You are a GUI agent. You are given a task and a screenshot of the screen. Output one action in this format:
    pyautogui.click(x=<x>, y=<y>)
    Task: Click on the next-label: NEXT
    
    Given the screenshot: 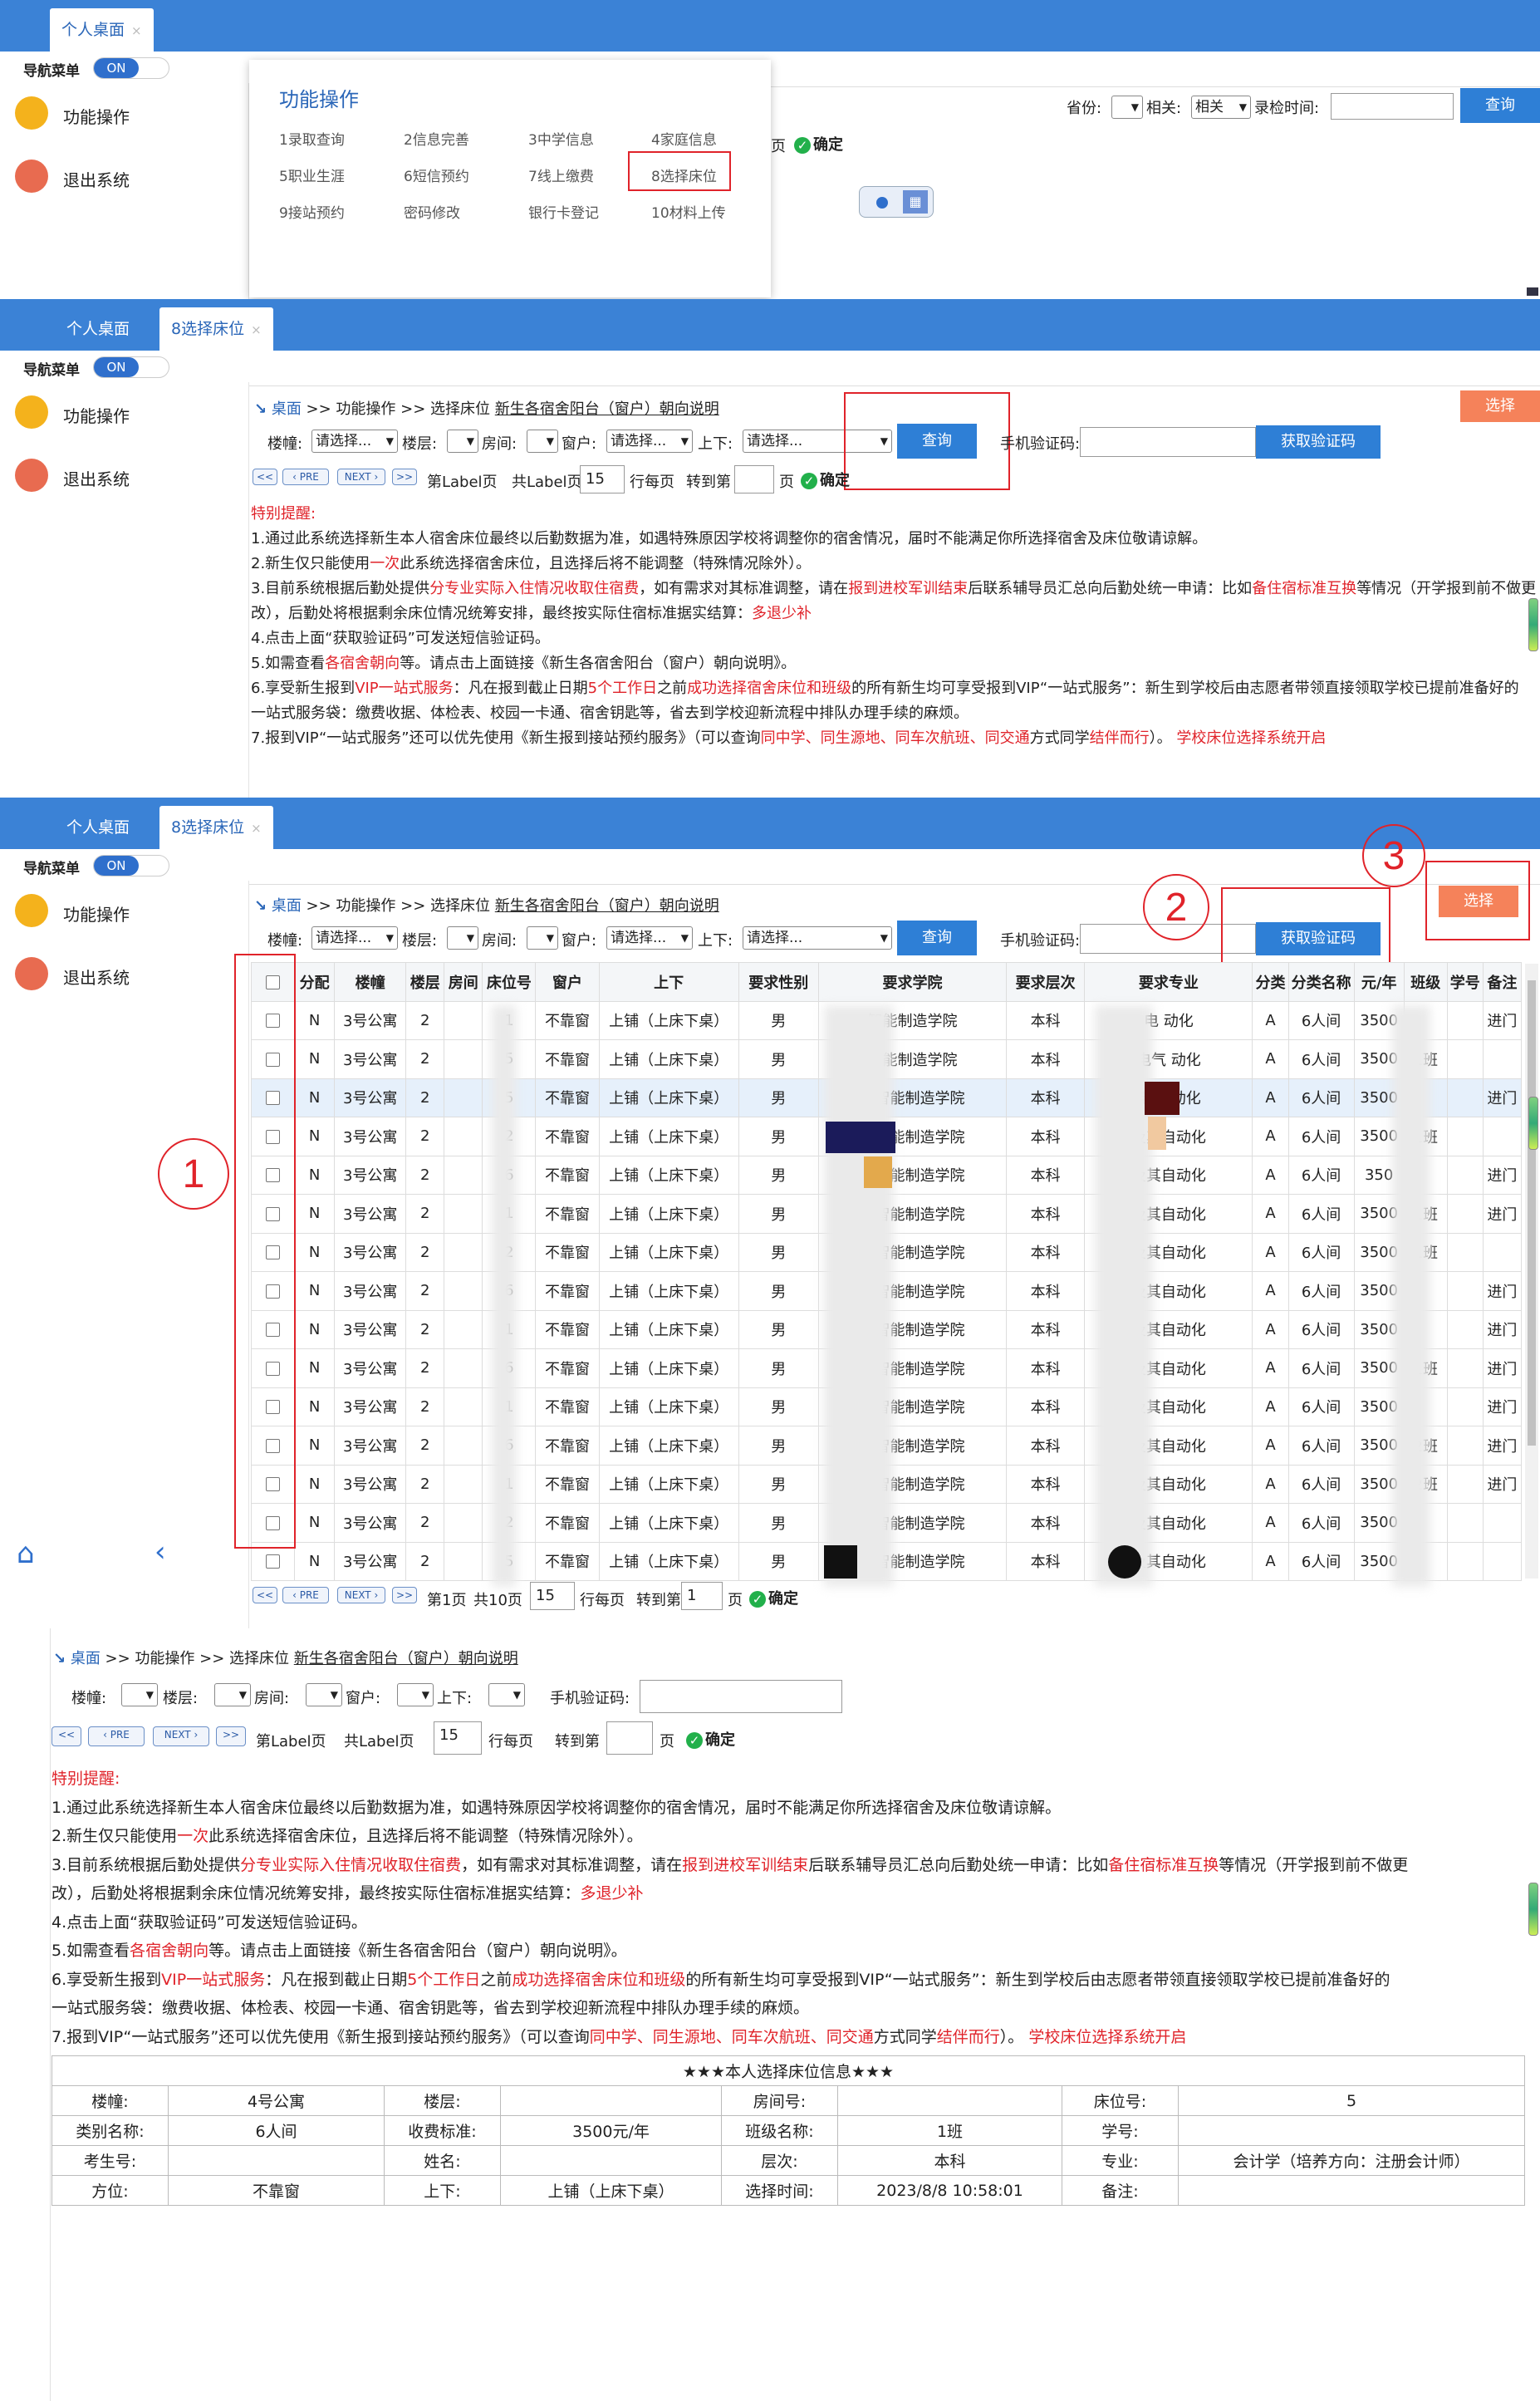 What is the action you would take?
    pyautogui.click(x=177, y=1735)
    